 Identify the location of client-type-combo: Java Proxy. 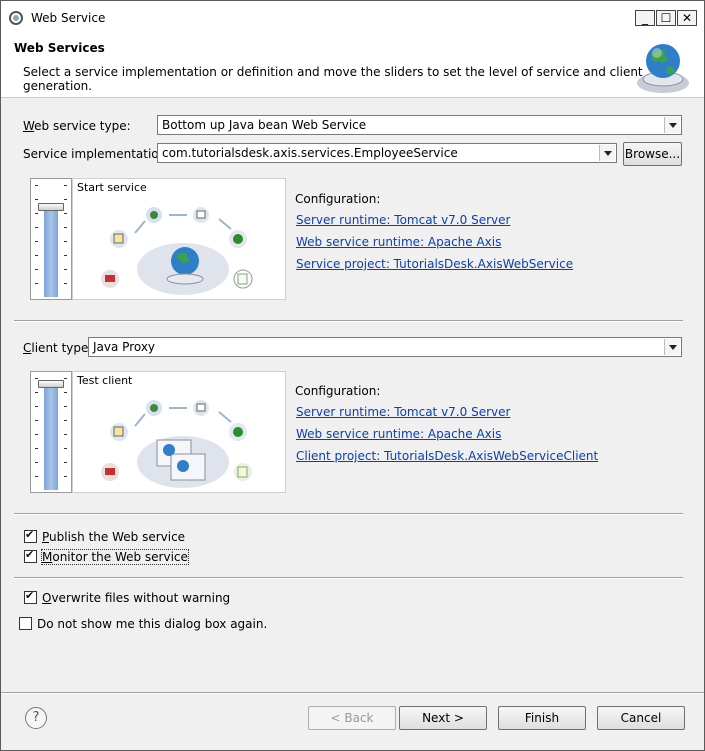
(385, 347).